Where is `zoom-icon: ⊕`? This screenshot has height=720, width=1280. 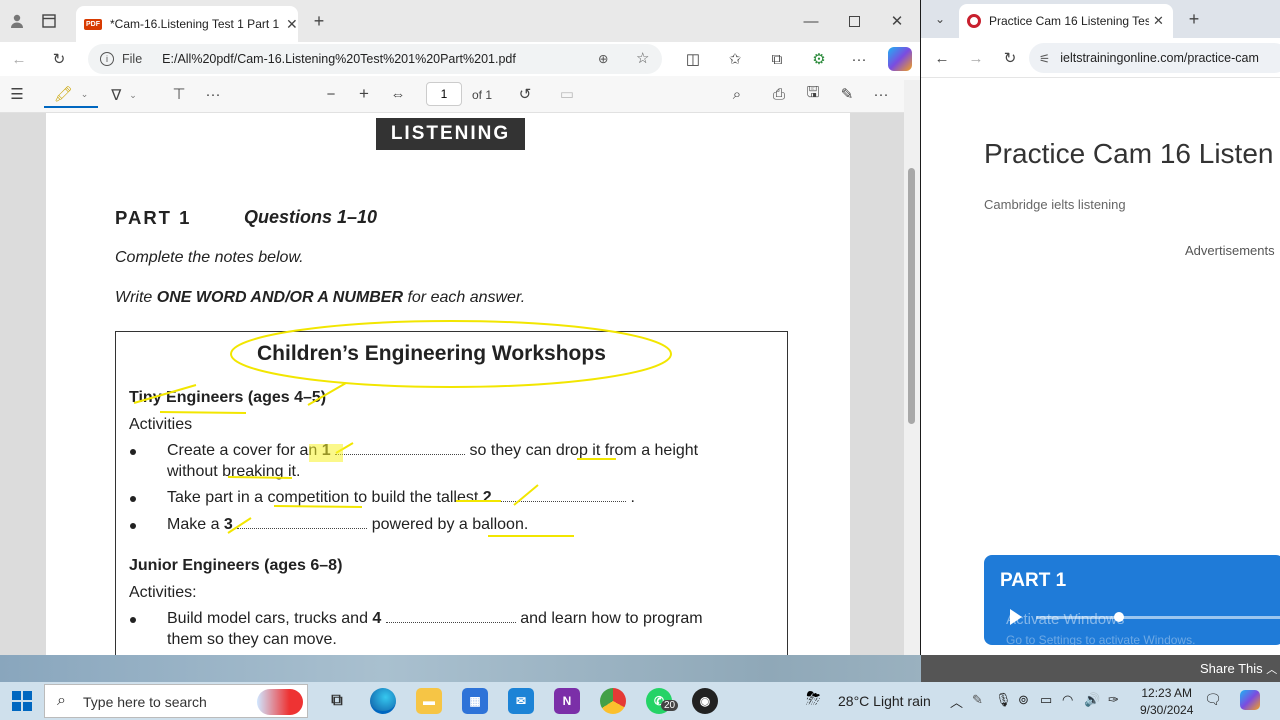
zoom-icon: ⊕ is located at coordinates (603, 58).